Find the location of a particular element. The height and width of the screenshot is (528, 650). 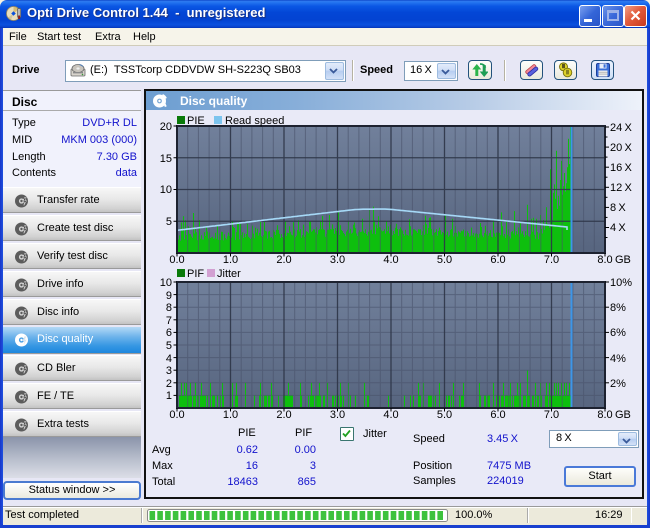

svg-text: 8 X is located at coordinates (618, 208).